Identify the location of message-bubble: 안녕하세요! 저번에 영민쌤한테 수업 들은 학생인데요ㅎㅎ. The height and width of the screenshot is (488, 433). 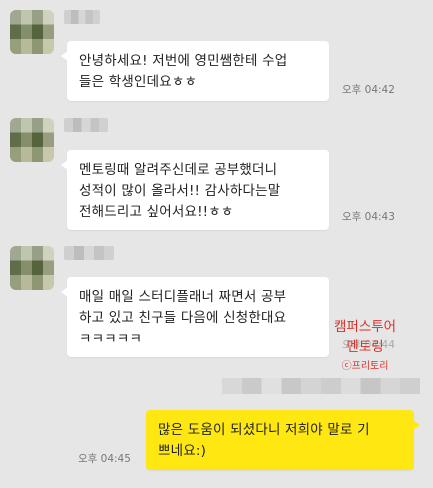
(195, 71).